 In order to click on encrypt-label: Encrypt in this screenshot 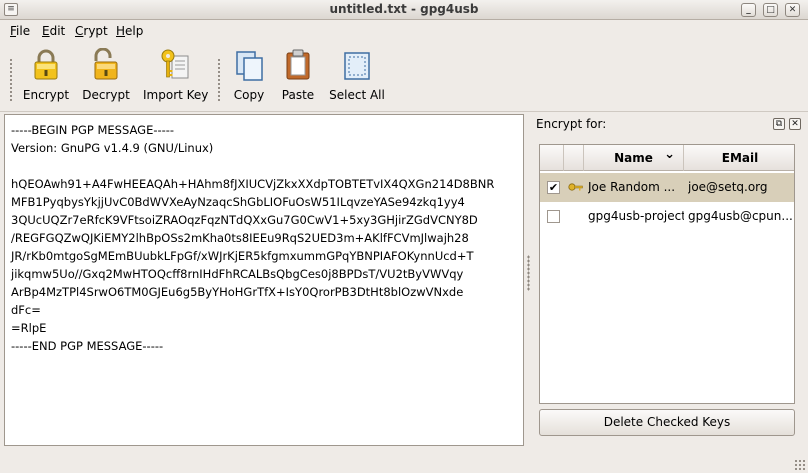, I will do `click(46, 95)`.